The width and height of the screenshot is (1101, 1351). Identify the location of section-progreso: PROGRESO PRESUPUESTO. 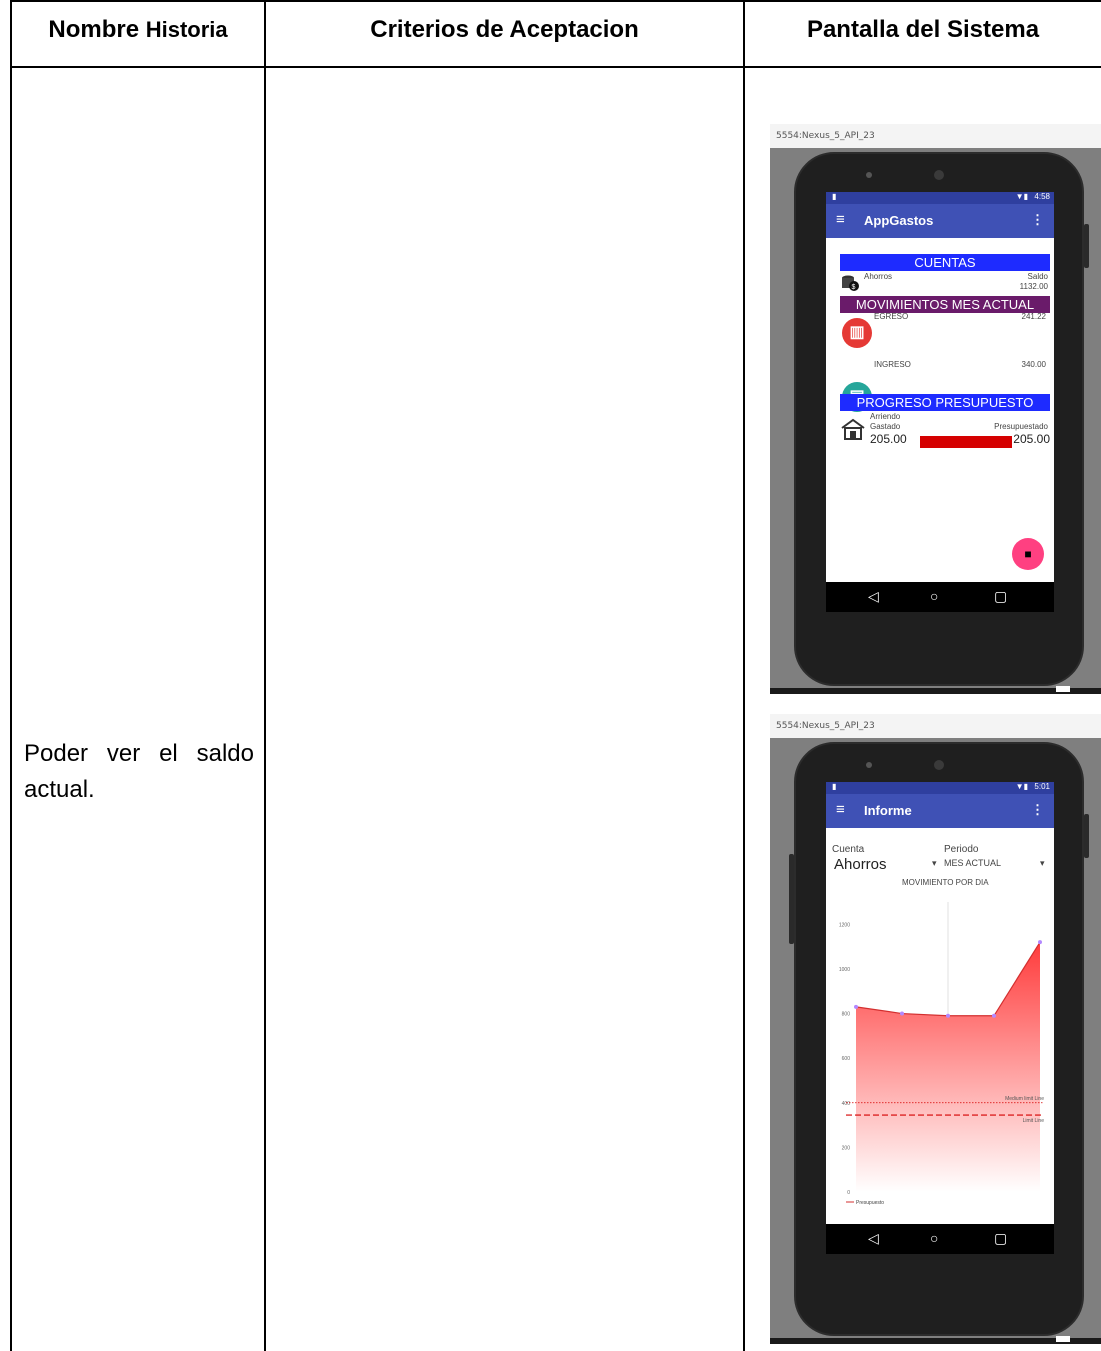
(945, 402).